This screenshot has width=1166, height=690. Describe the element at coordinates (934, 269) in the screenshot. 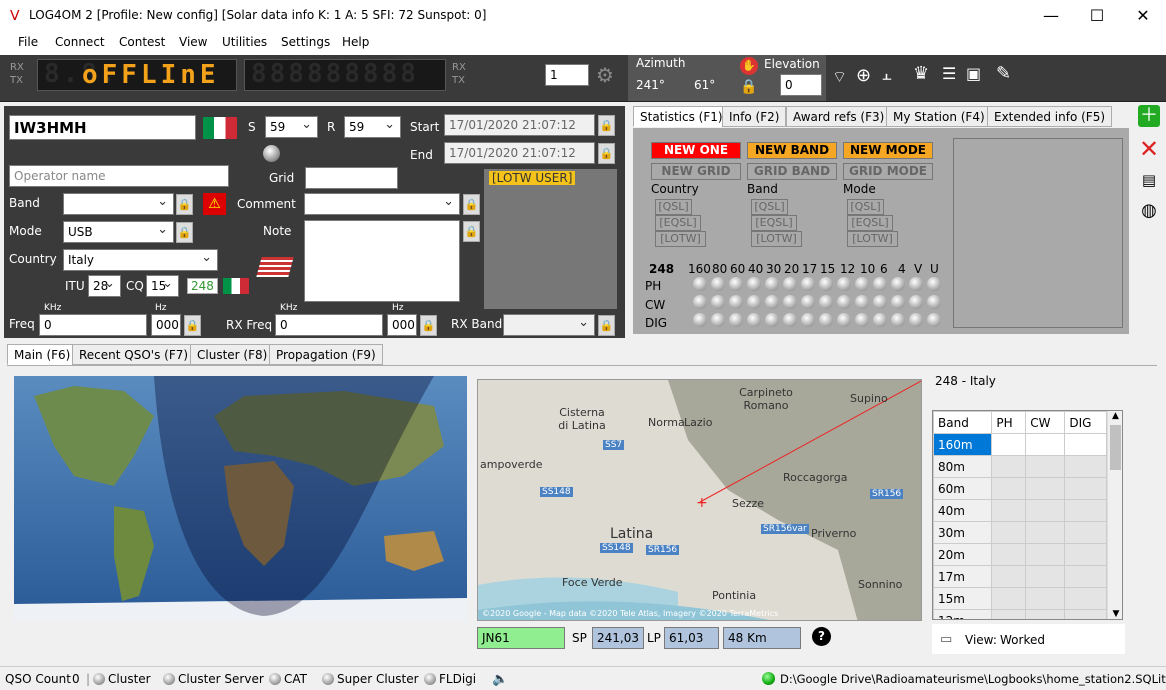

I see `band-header-u: U` at that location.